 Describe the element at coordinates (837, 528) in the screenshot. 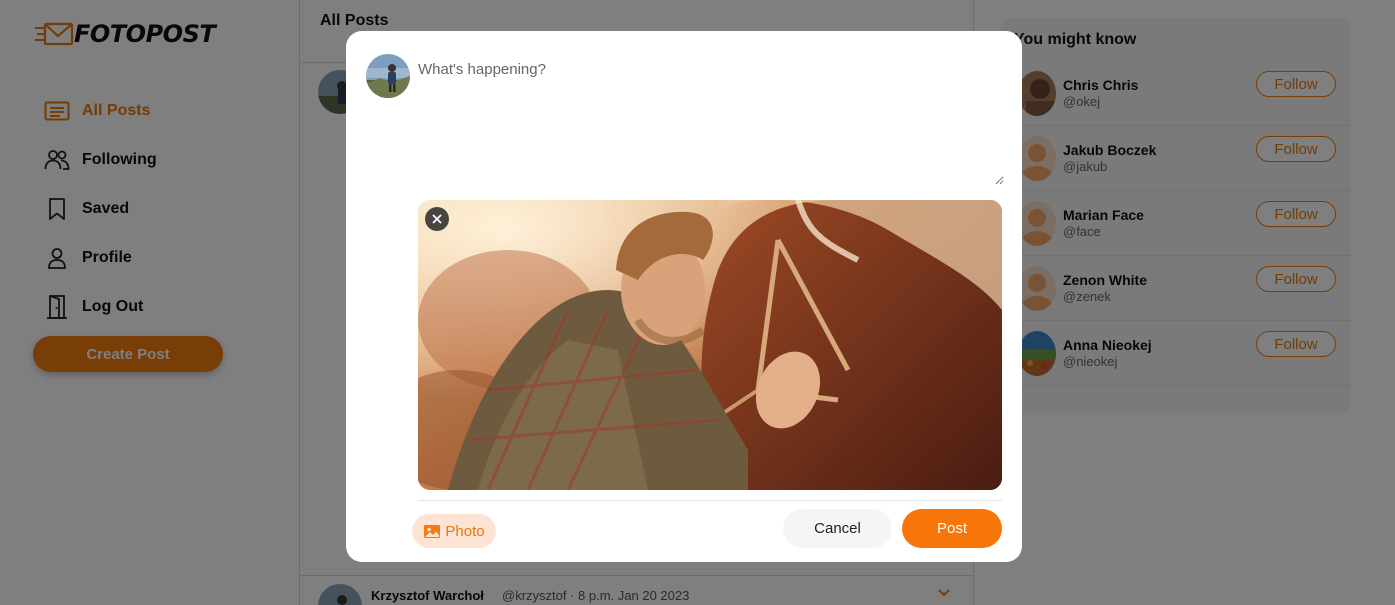

I see `cancel-button: Cancel` at that location.